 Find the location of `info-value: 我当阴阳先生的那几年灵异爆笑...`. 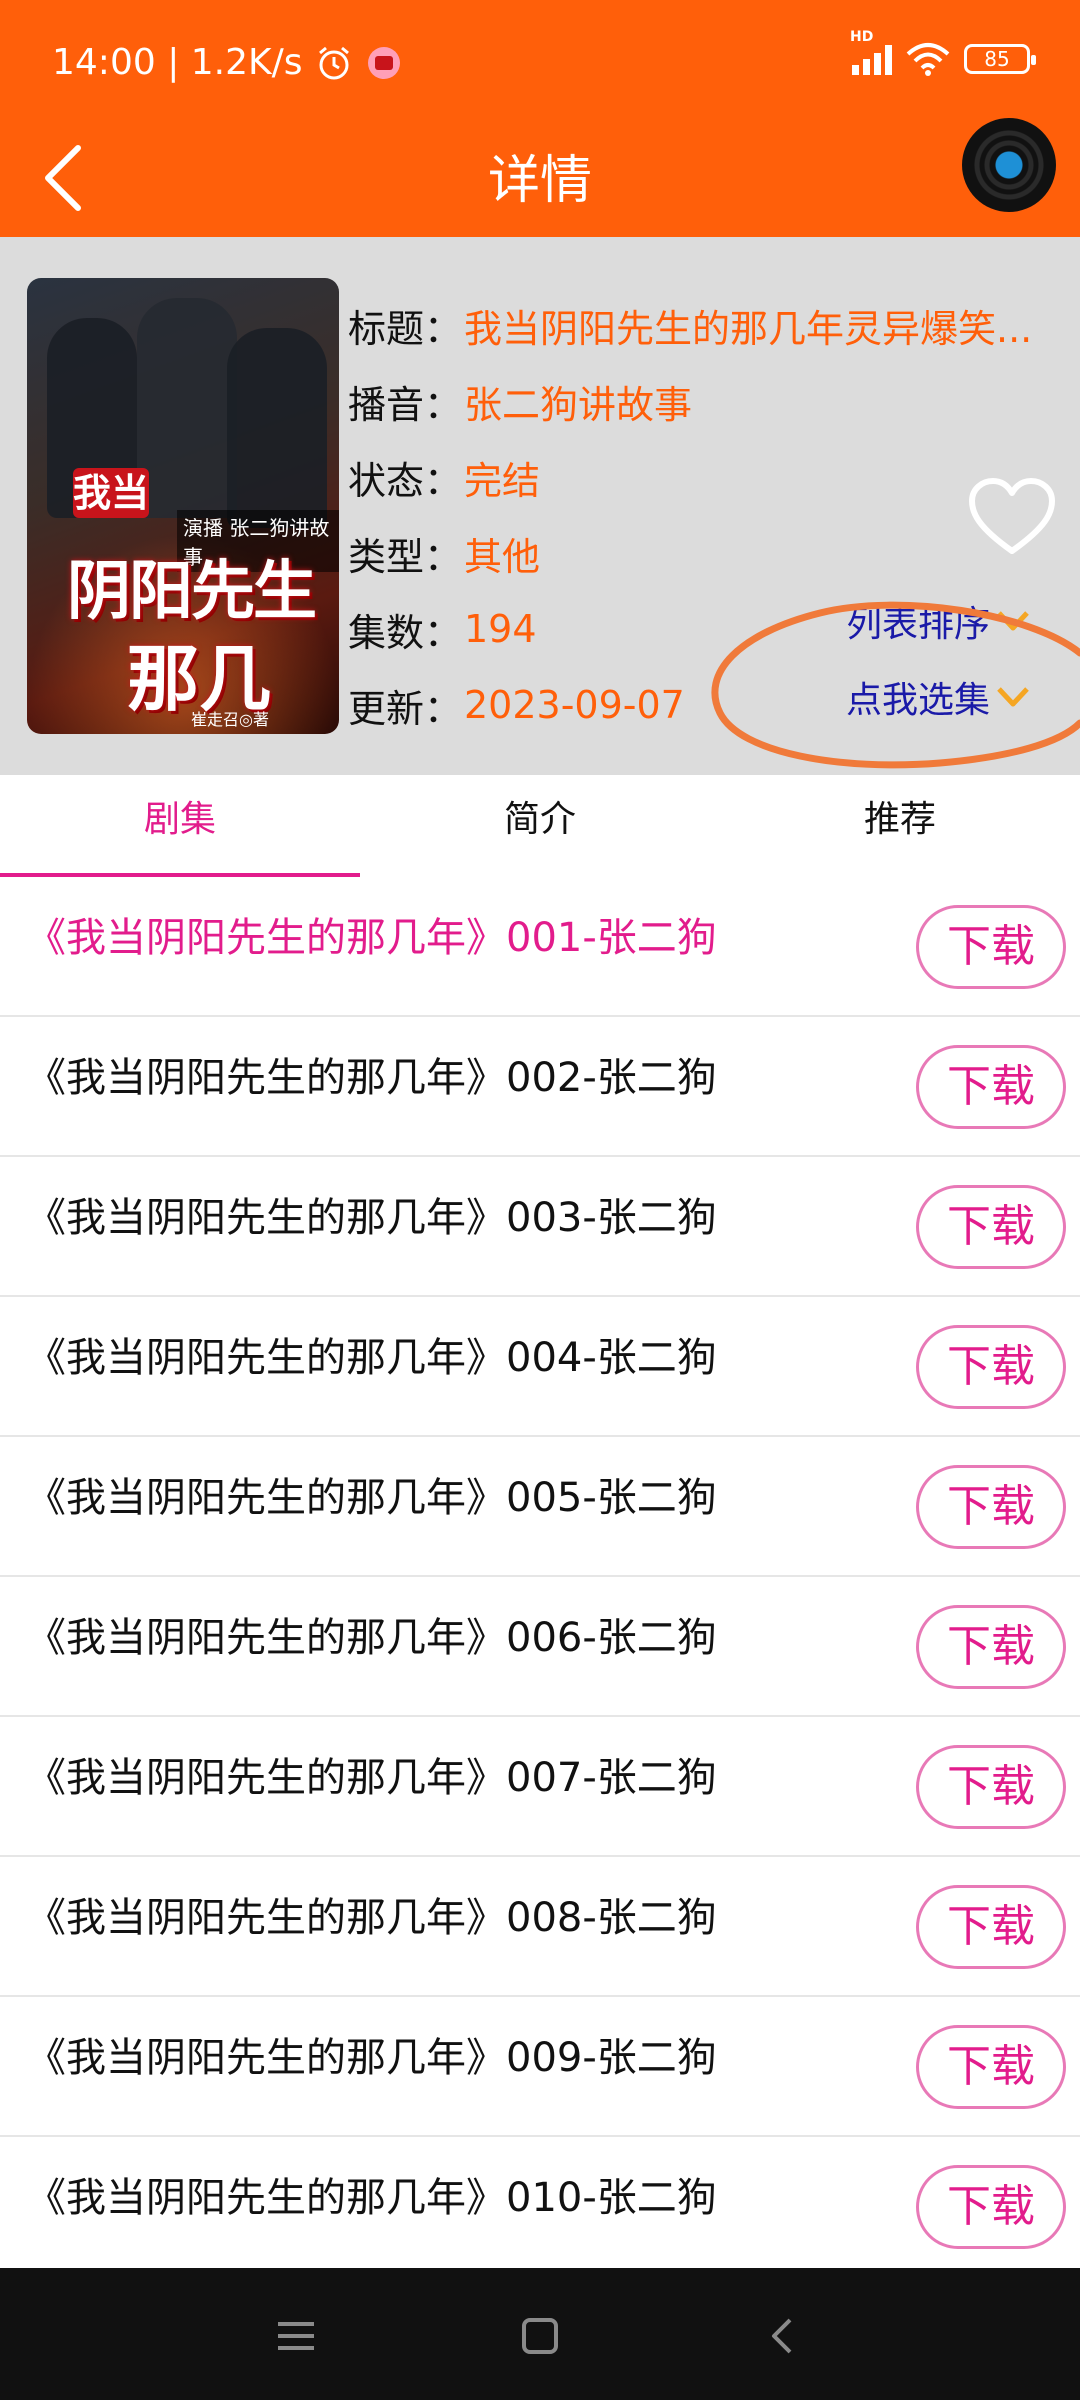

info-value: 我当阴阳先生的那几年灵异爆笑... is located at coordinates (748, 328).